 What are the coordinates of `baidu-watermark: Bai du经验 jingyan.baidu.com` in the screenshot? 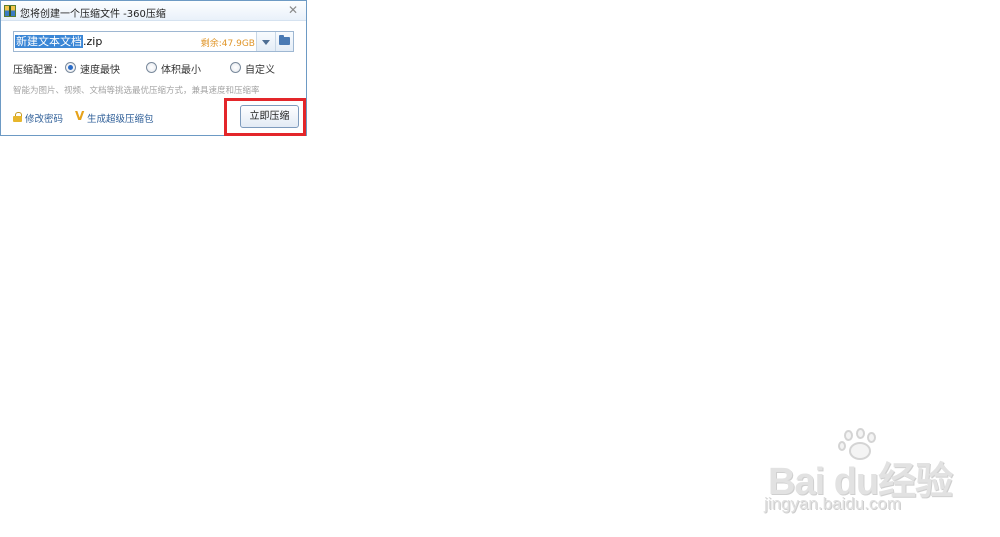 It's located at (860, 473).